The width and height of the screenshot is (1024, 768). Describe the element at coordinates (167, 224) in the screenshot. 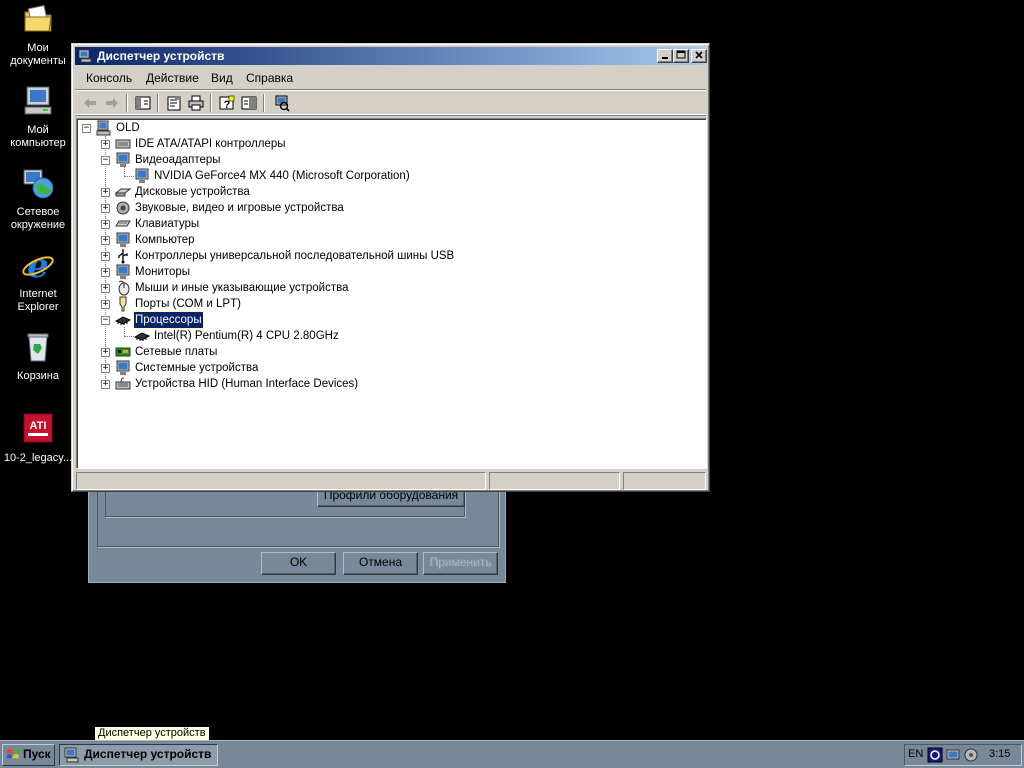

I see `tree-node-label: Клавиатуры` at that location.